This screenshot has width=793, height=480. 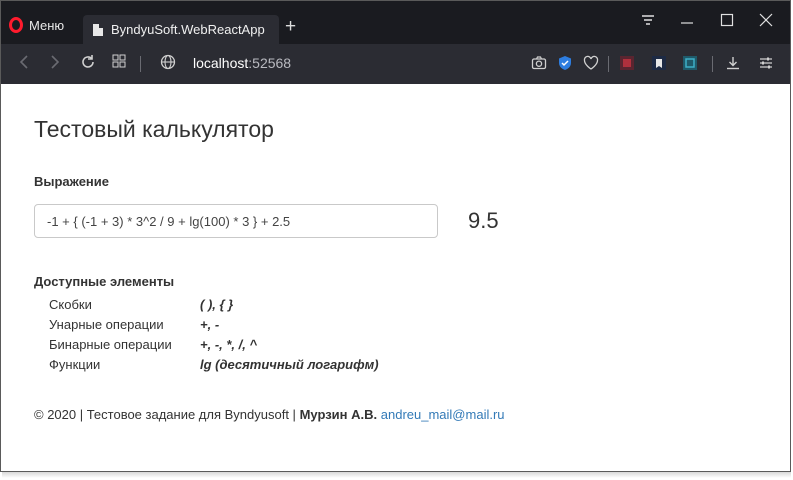 What do you see at coordinates (733, 63) in the screenshot?
I see `download-icon` at bounding box center [733, 63].